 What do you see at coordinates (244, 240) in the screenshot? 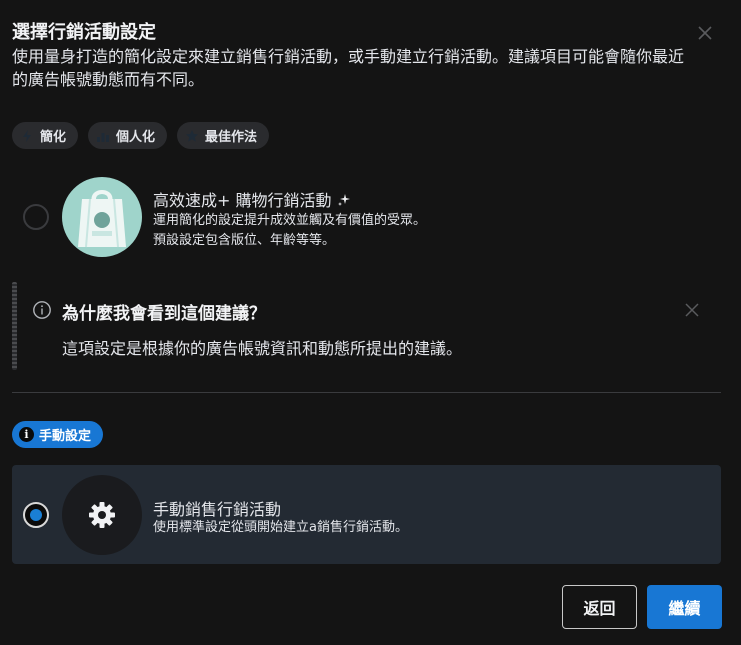
I see `option-advantage-desc-line2: 預設設定包含版位、年齡等等。` at bounding box center [244, 240].